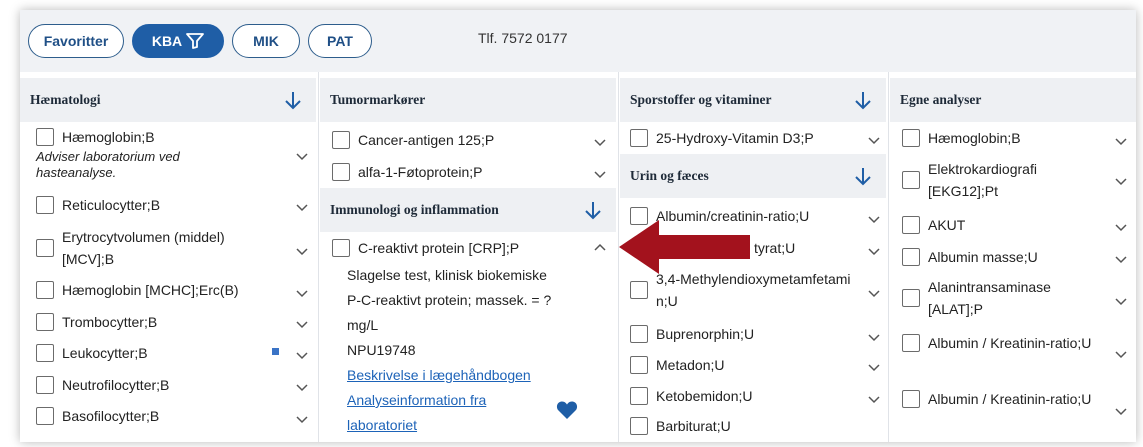  I want to click on tab-pat: PAT, so click(340, 41).